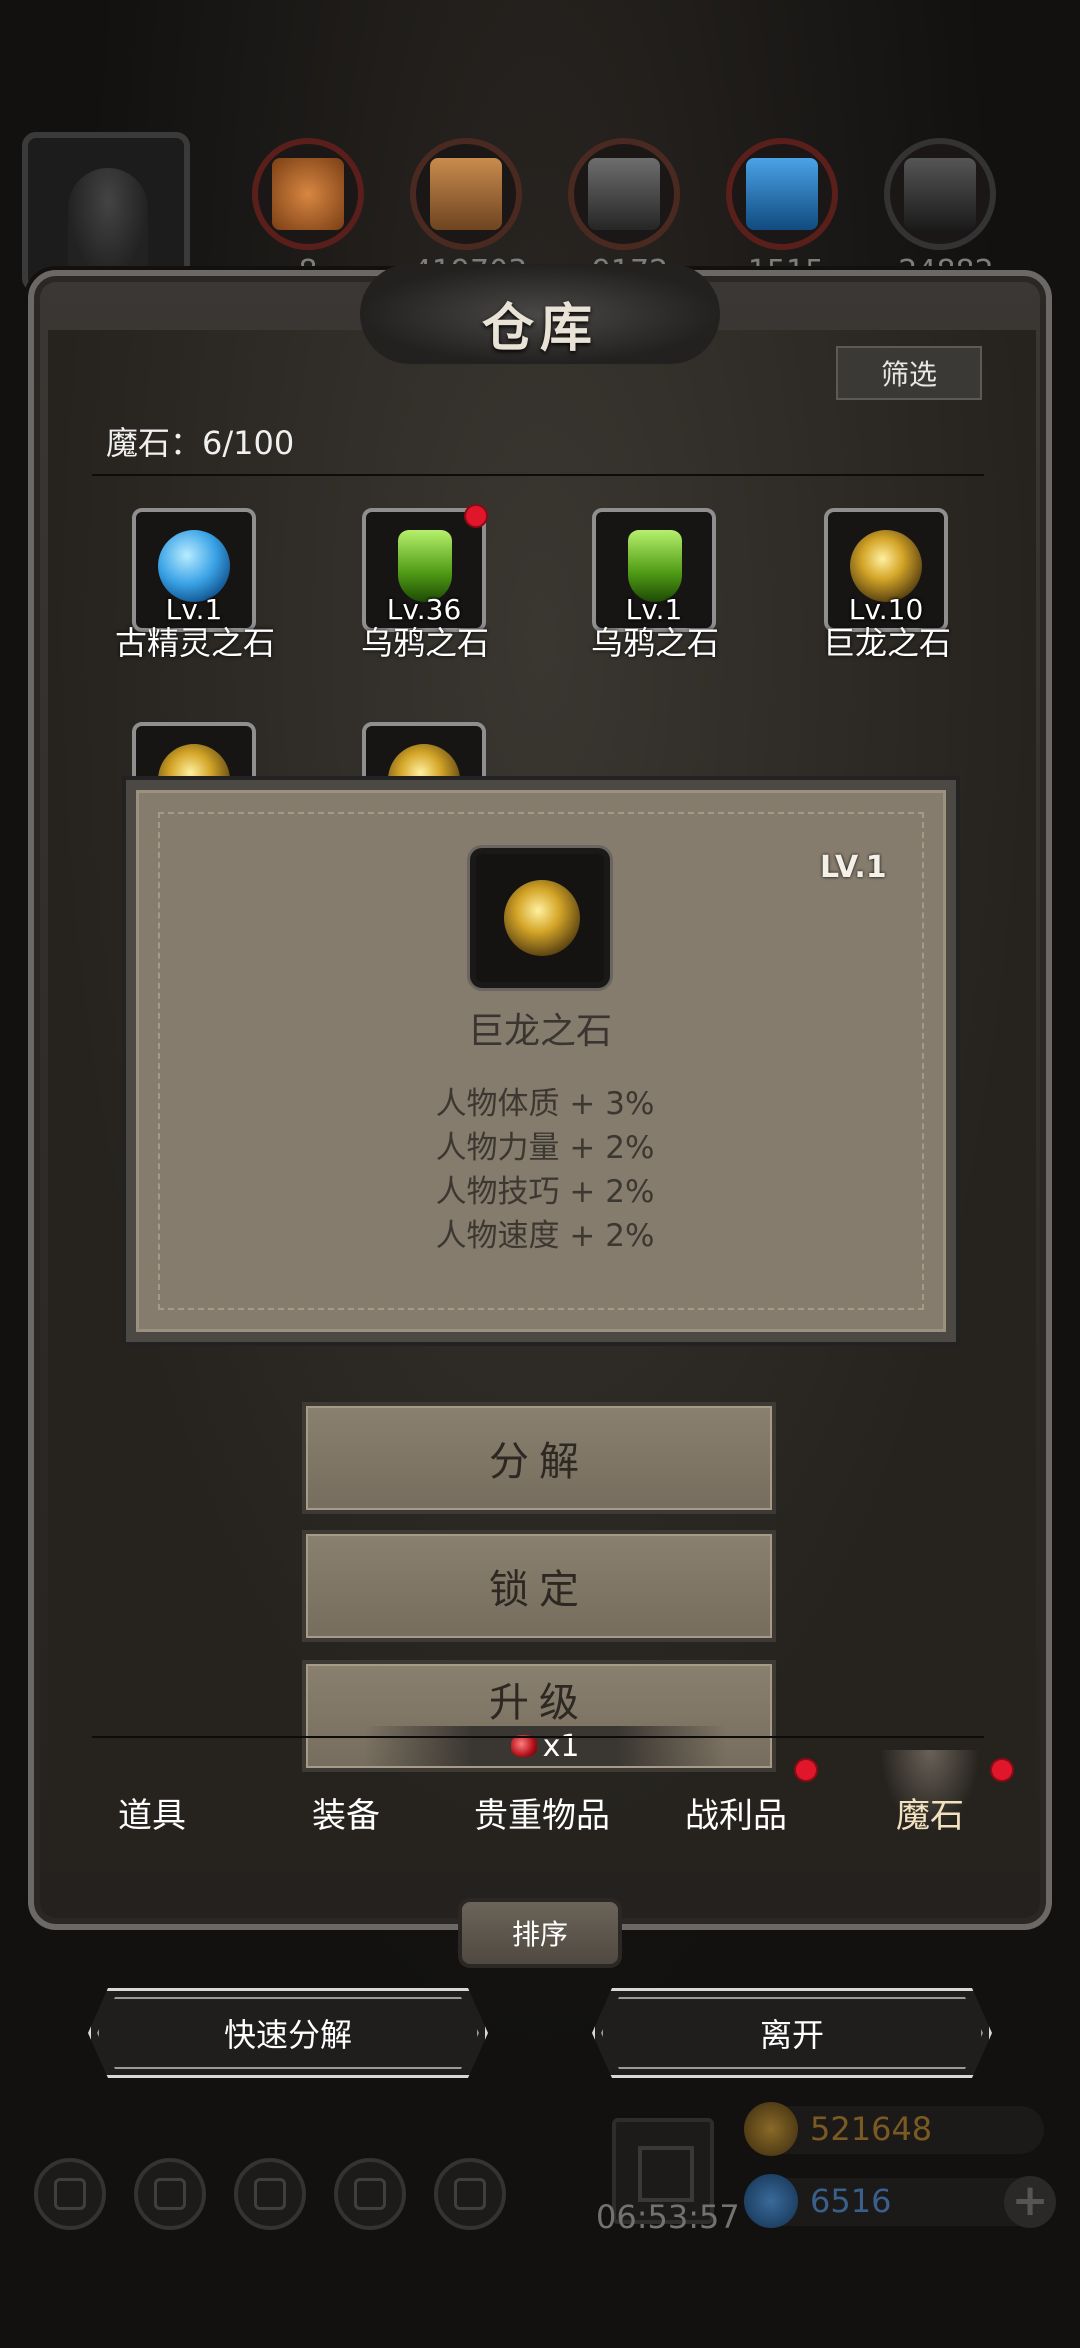 Image resolution: width=1080 pixels, height=2348 pixels. What do you see at coordinates (771, 2201) in the screenshot?
I see `diamond-icon` at bounding box center [771, 2201].